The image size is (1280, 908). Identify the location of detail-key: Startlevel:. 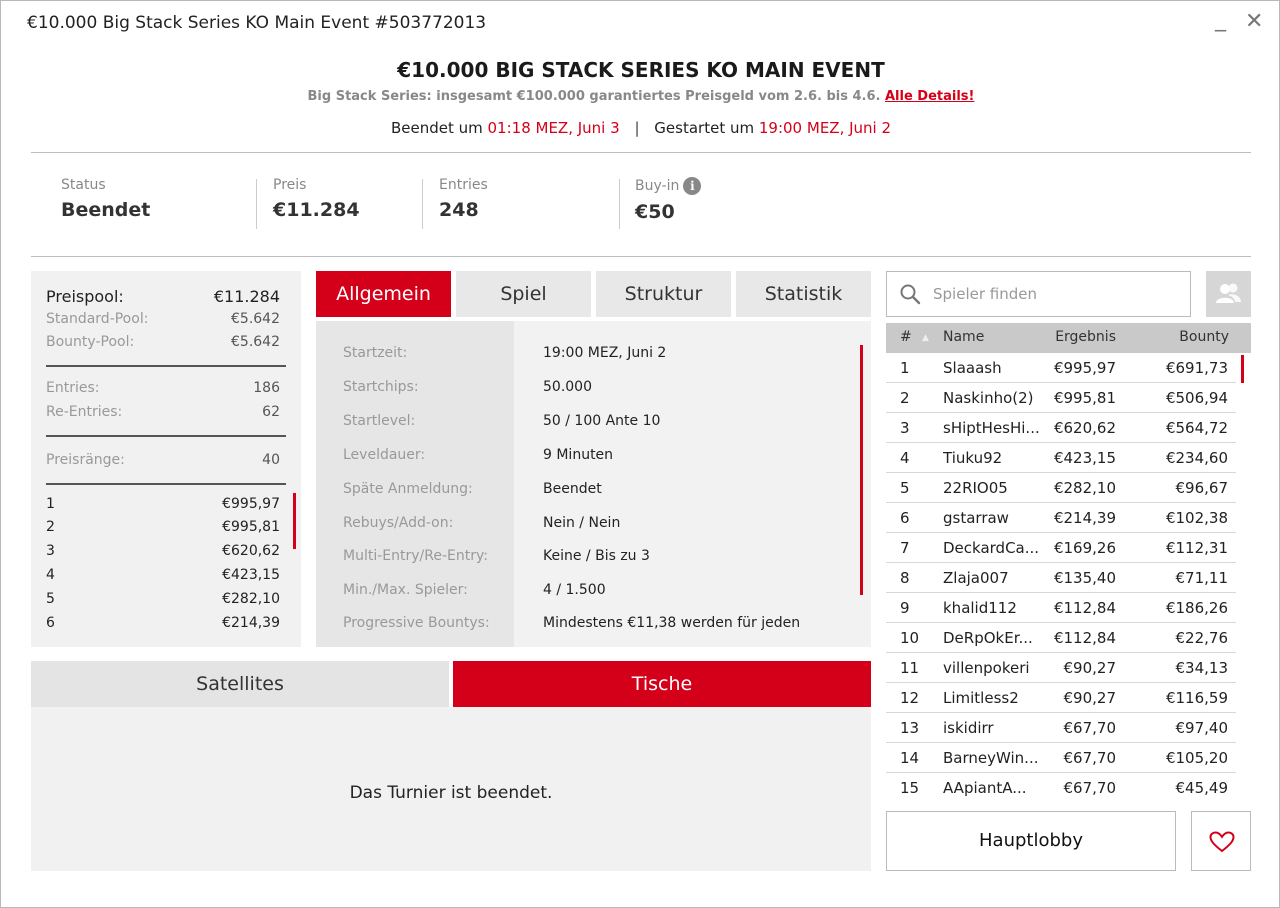
(379, 421).